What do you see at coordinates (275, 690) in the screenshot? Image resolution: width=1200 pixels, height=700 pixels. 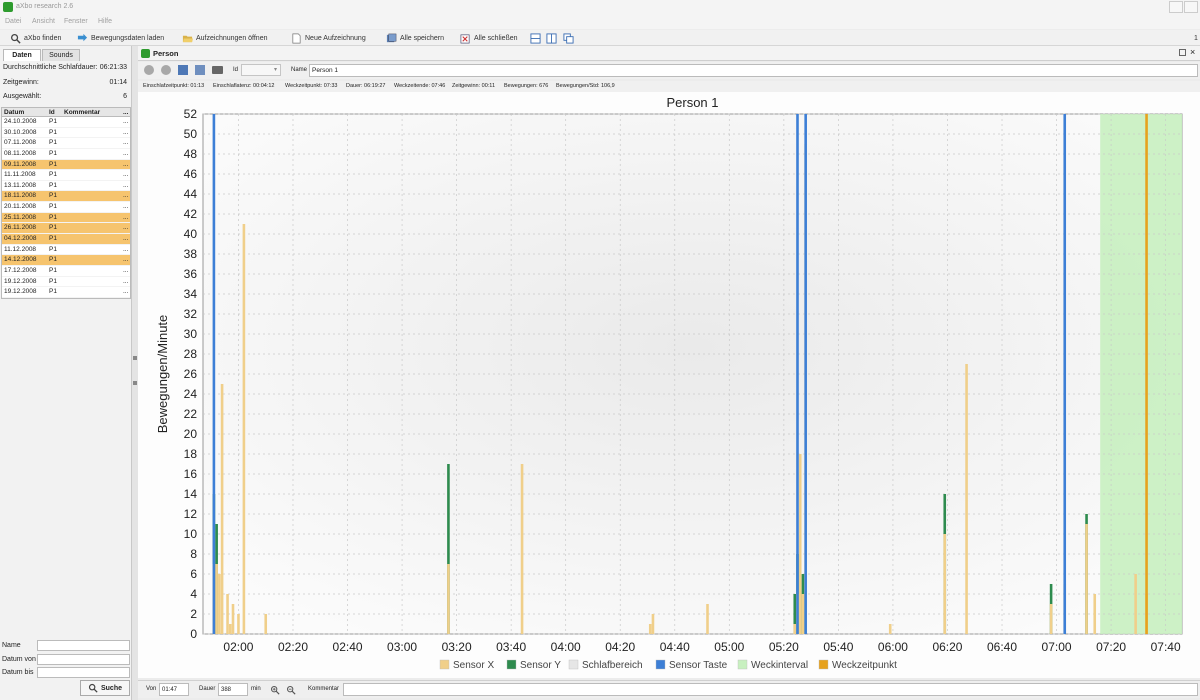 I see `zoom-in-icon` at bounding box center [275, 690].